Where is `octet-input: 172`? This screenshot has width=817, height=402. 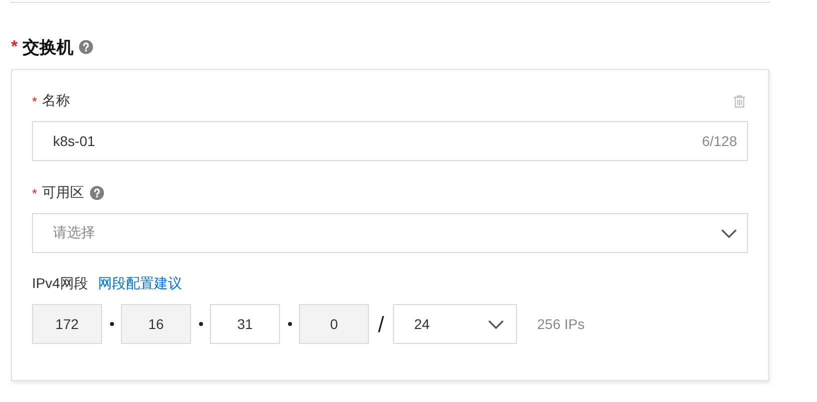 octet-input: 172 is located at coordinates (67, 324).